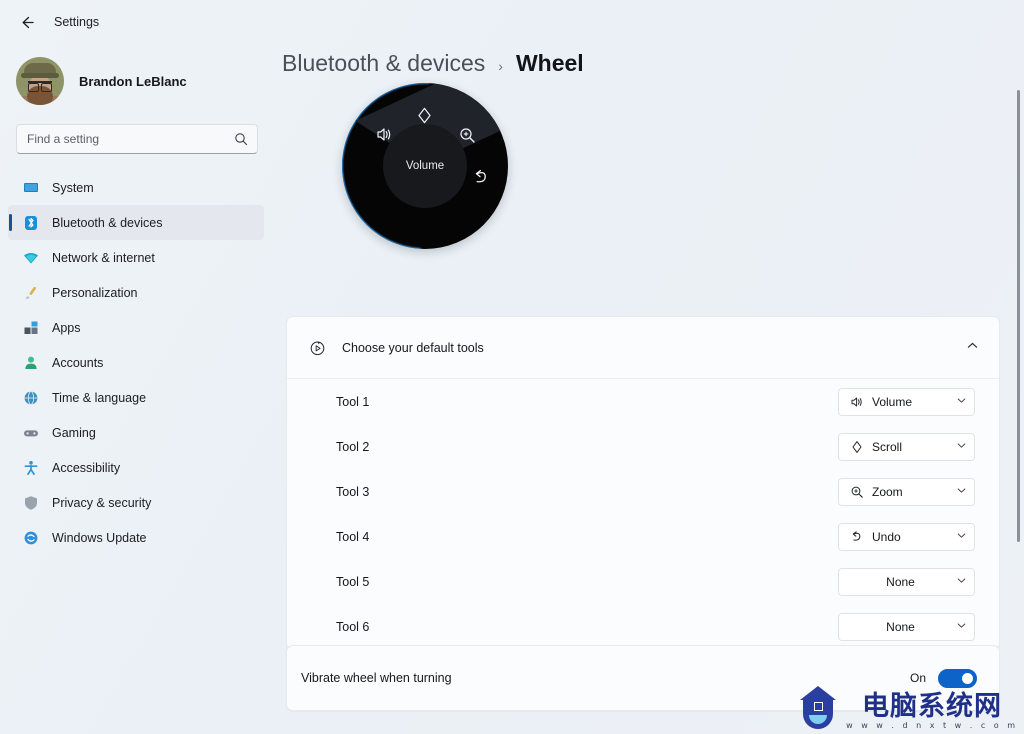 This screenshot has height=734, width=1024. What do you see at coordinates (30, 537) in the screenshot?
I see `refresh-circle-icon` at bounding box center [30, 537].